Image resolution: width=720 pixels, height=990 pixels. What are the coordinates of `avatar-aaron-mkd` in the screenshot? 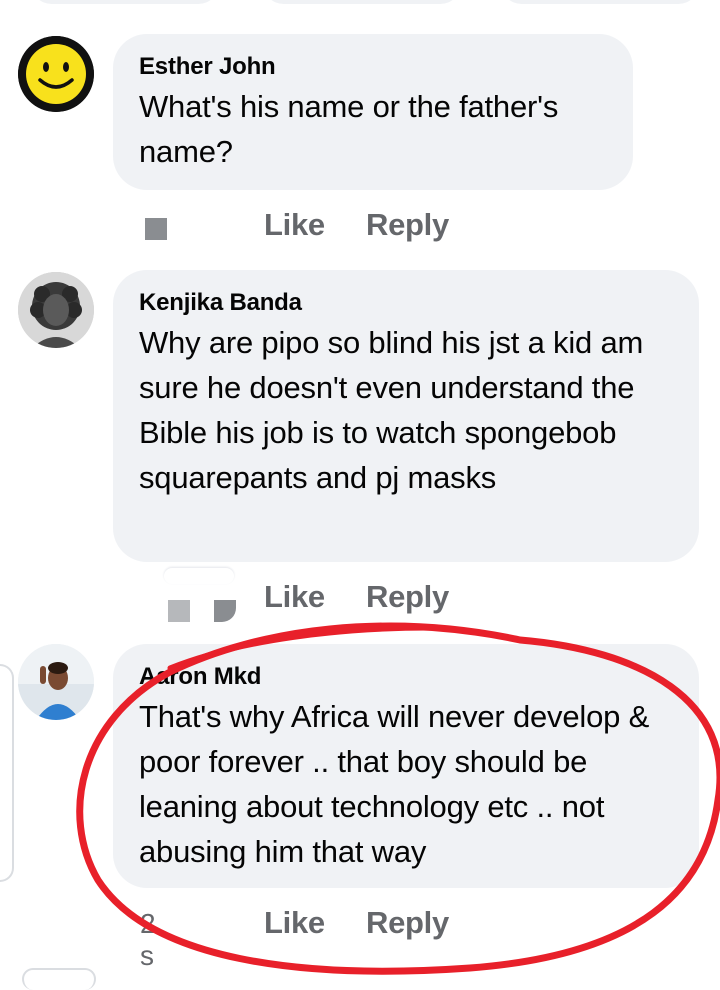 It's located at (56, 682).